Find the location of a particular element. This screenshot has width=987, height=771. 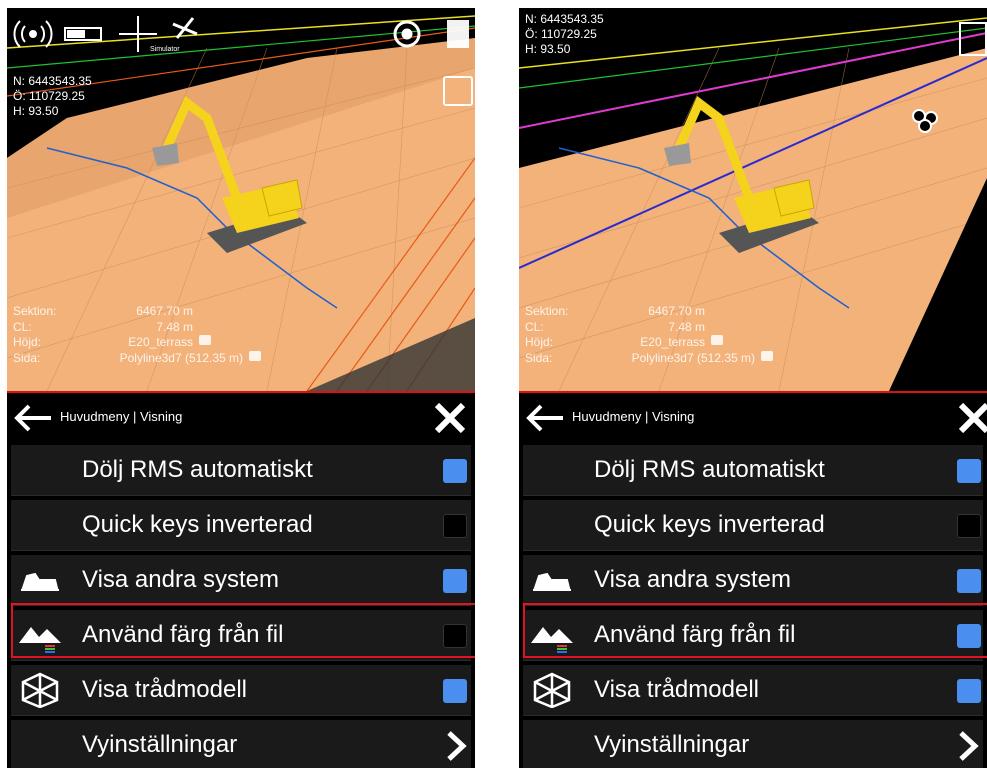

target-icon is located at coordinates (407, 34).